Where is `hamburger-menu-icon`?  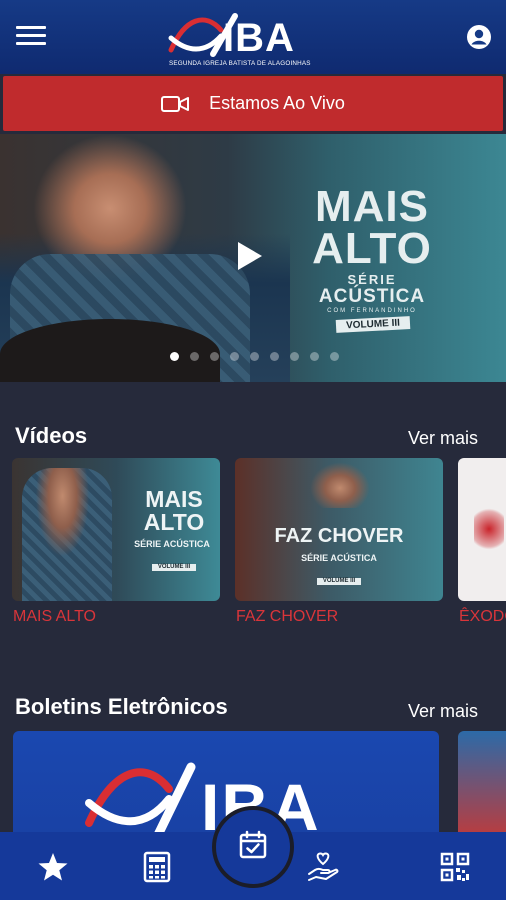 hamburger-menu-icon is located at coordinates (31, 36).